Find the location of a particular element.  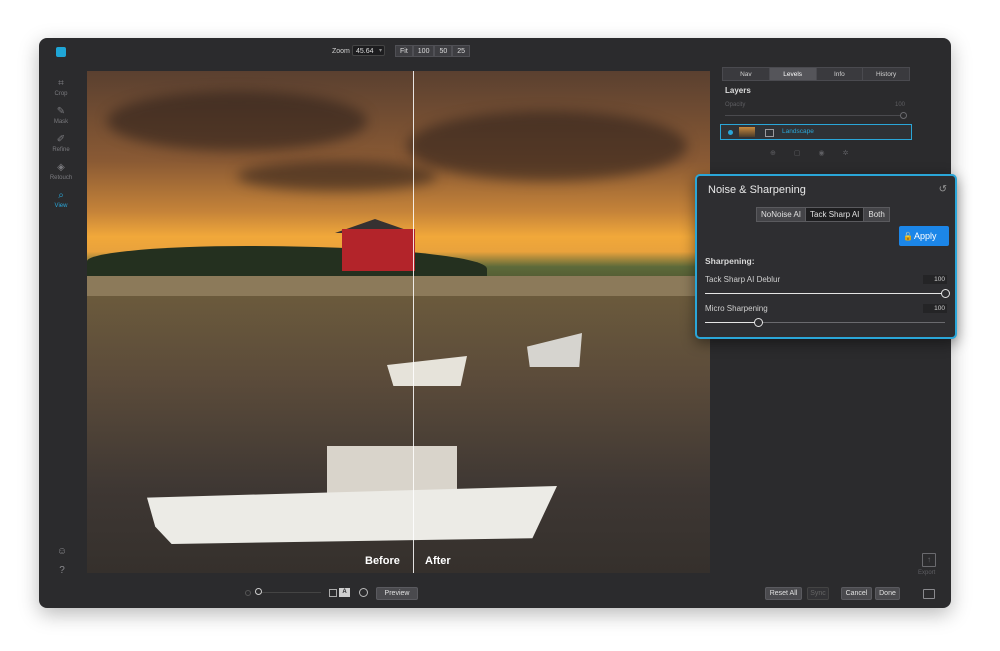

reset-all-button: Reset All is located at coordinates (783, 593).